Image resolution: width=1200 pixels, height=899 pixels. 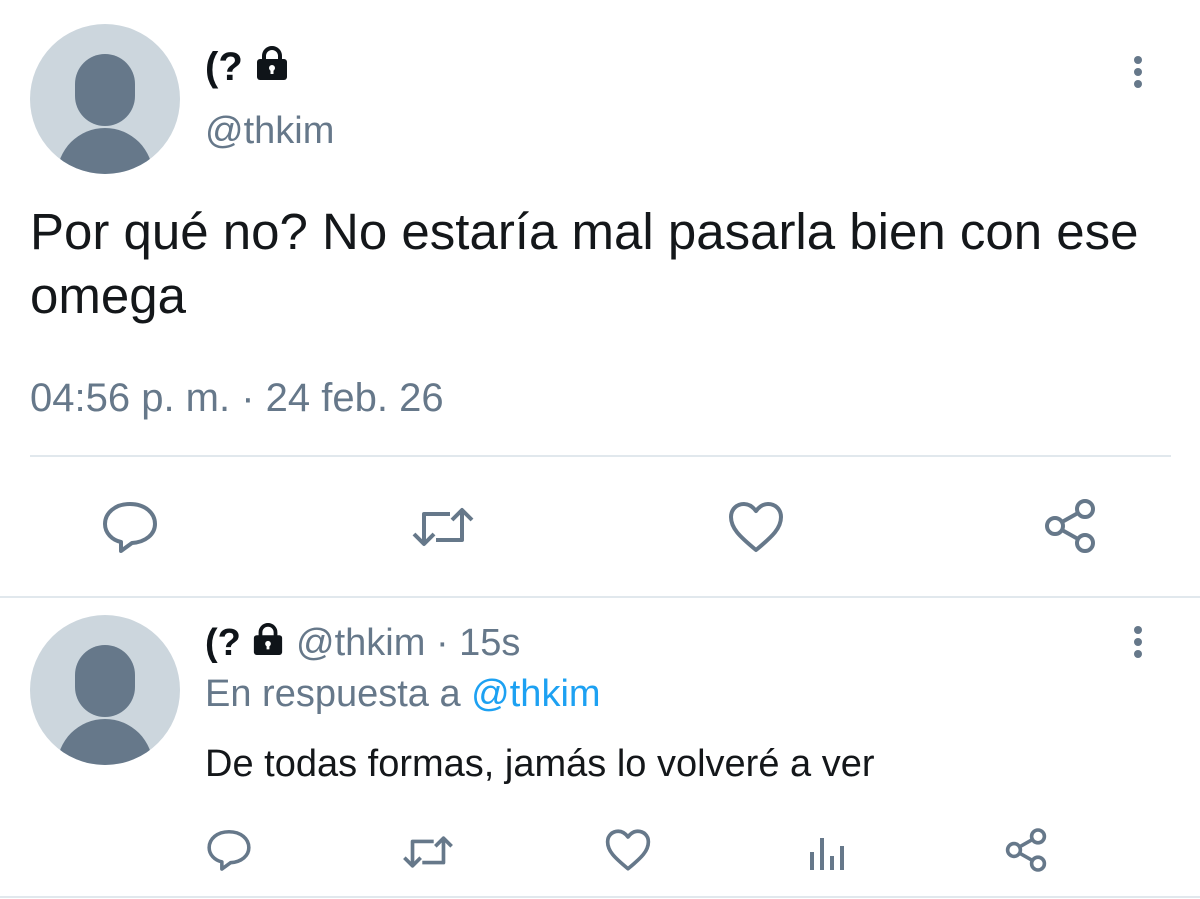 I want to click on reply-display-name: (?, so click(x=223, y=643).